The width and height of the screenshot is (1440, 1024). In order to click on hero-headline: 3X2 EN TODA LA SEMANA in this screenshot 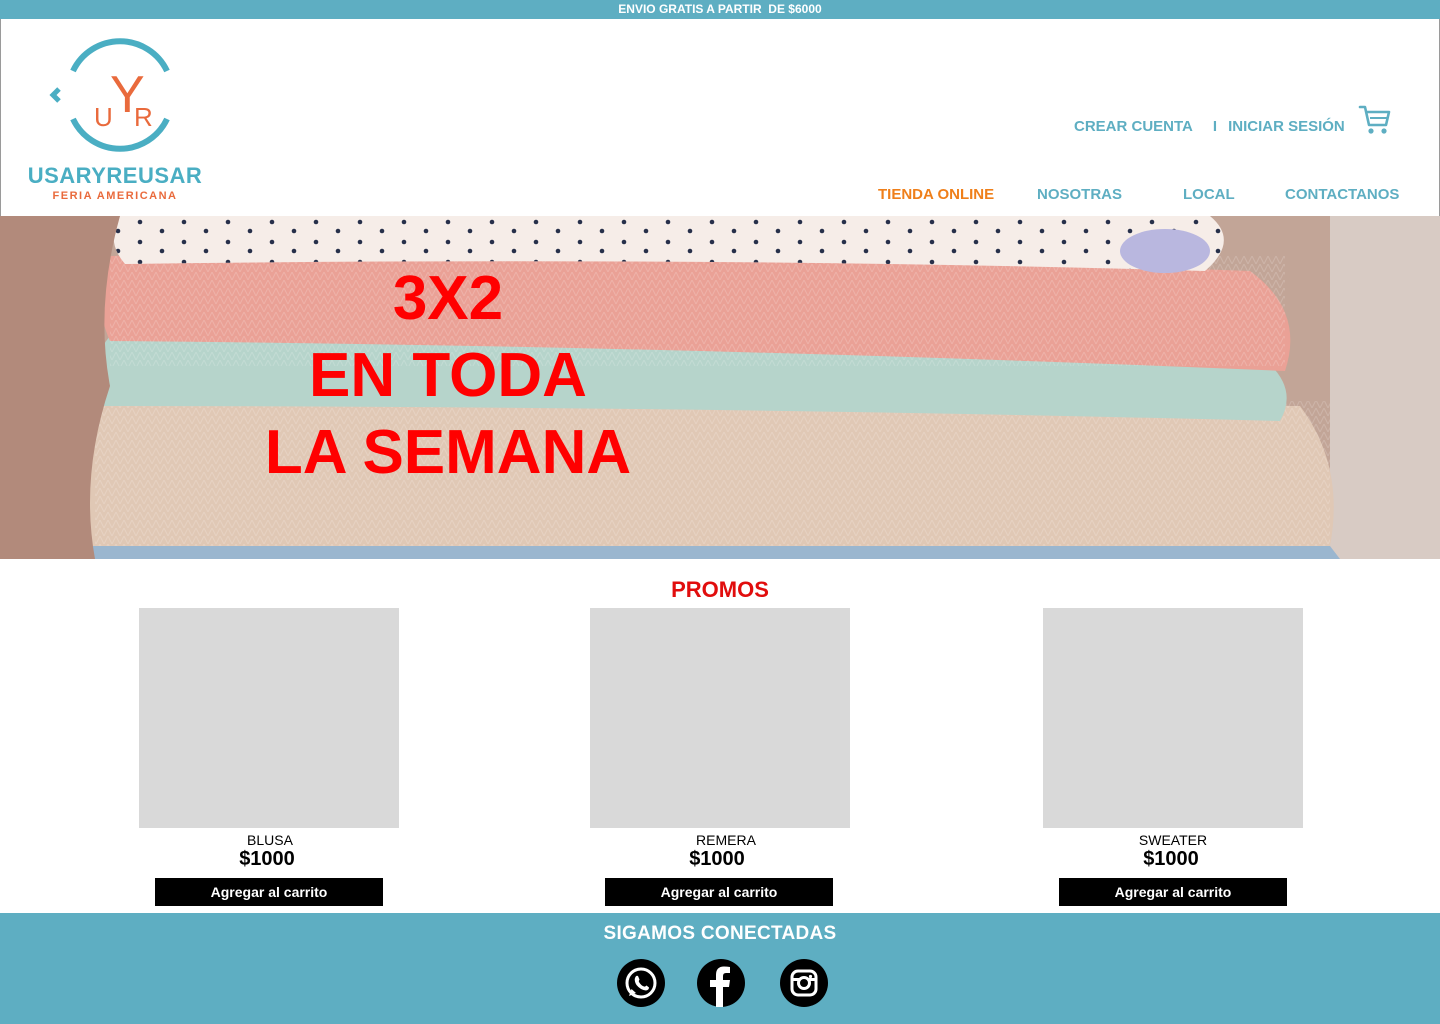, I will do `click(448, 375)`.